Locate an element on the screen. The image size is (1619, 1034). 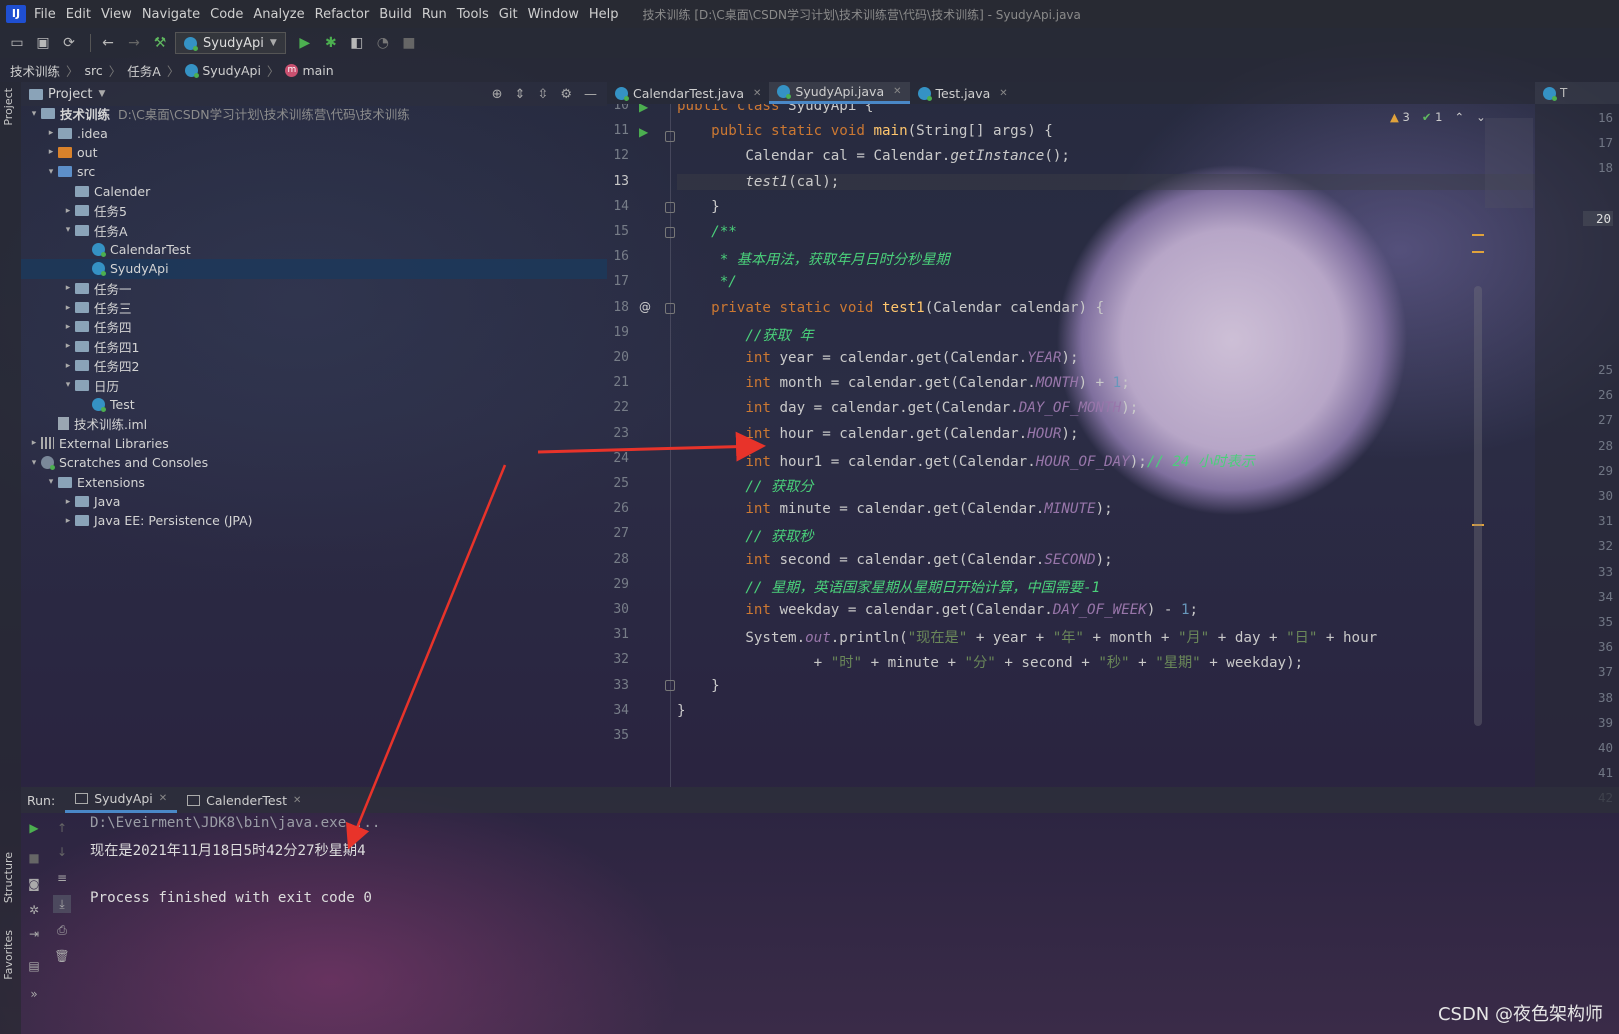
menu-navigate: Navigate is located at coordinates (171, 14).